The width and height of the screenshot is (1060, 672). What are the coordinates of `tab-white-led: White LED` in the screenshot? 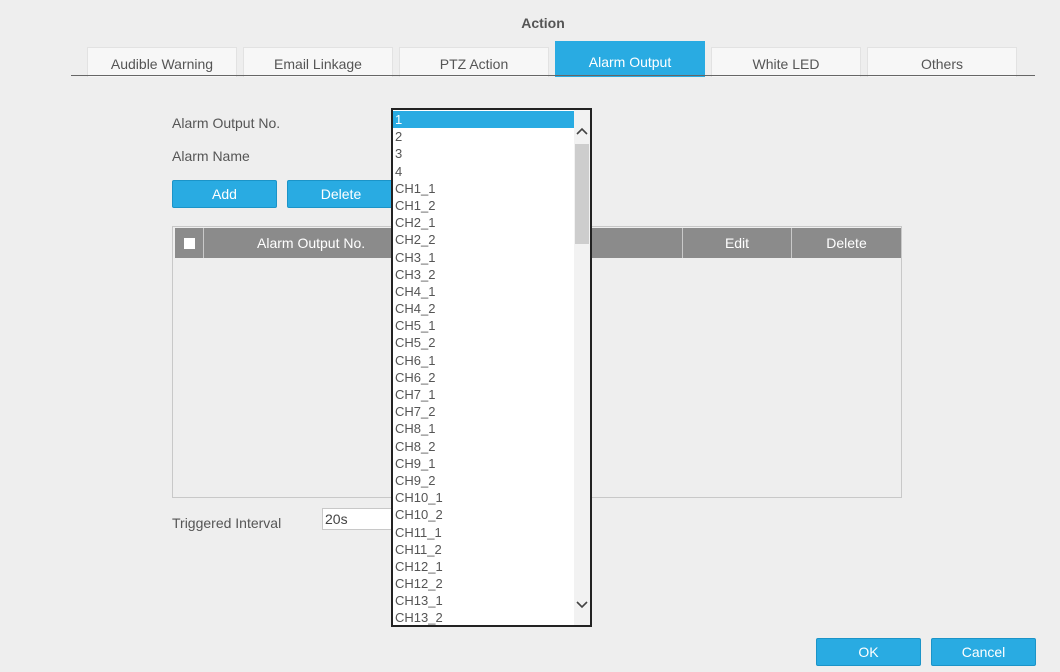 It's located at (786, 62).